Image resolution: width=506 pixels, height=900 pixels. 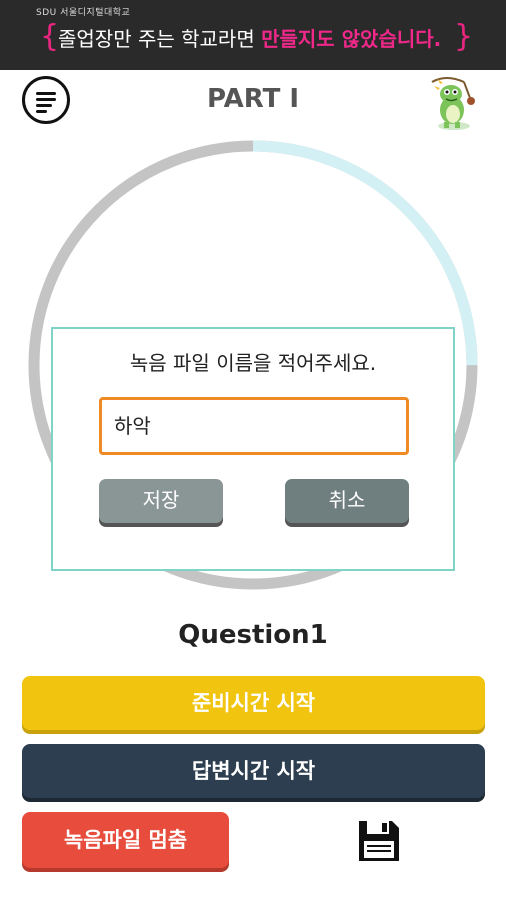 What do you see at coordinates (254, 426) in the screenshot?
I see `filename-input: 하악` at bounding box center [254, 426].